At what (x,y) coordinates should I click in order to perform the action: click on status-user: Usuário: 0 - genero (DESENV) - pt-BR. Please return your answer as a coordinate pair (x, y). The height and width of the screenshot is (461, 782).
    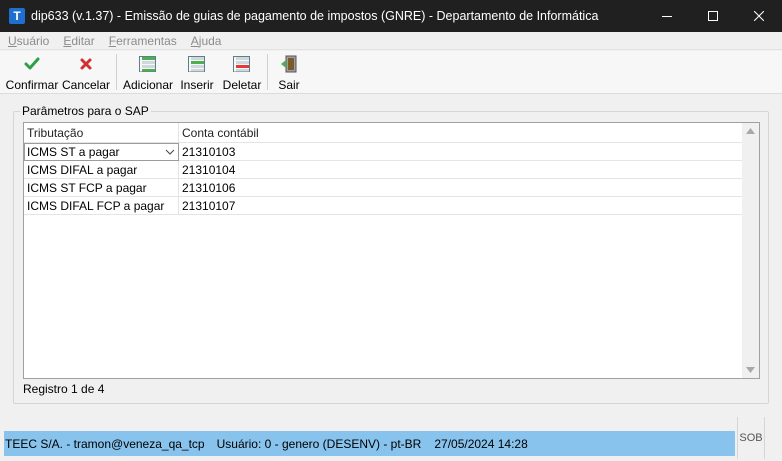
    Looking at the image, I should click on (319, 443).